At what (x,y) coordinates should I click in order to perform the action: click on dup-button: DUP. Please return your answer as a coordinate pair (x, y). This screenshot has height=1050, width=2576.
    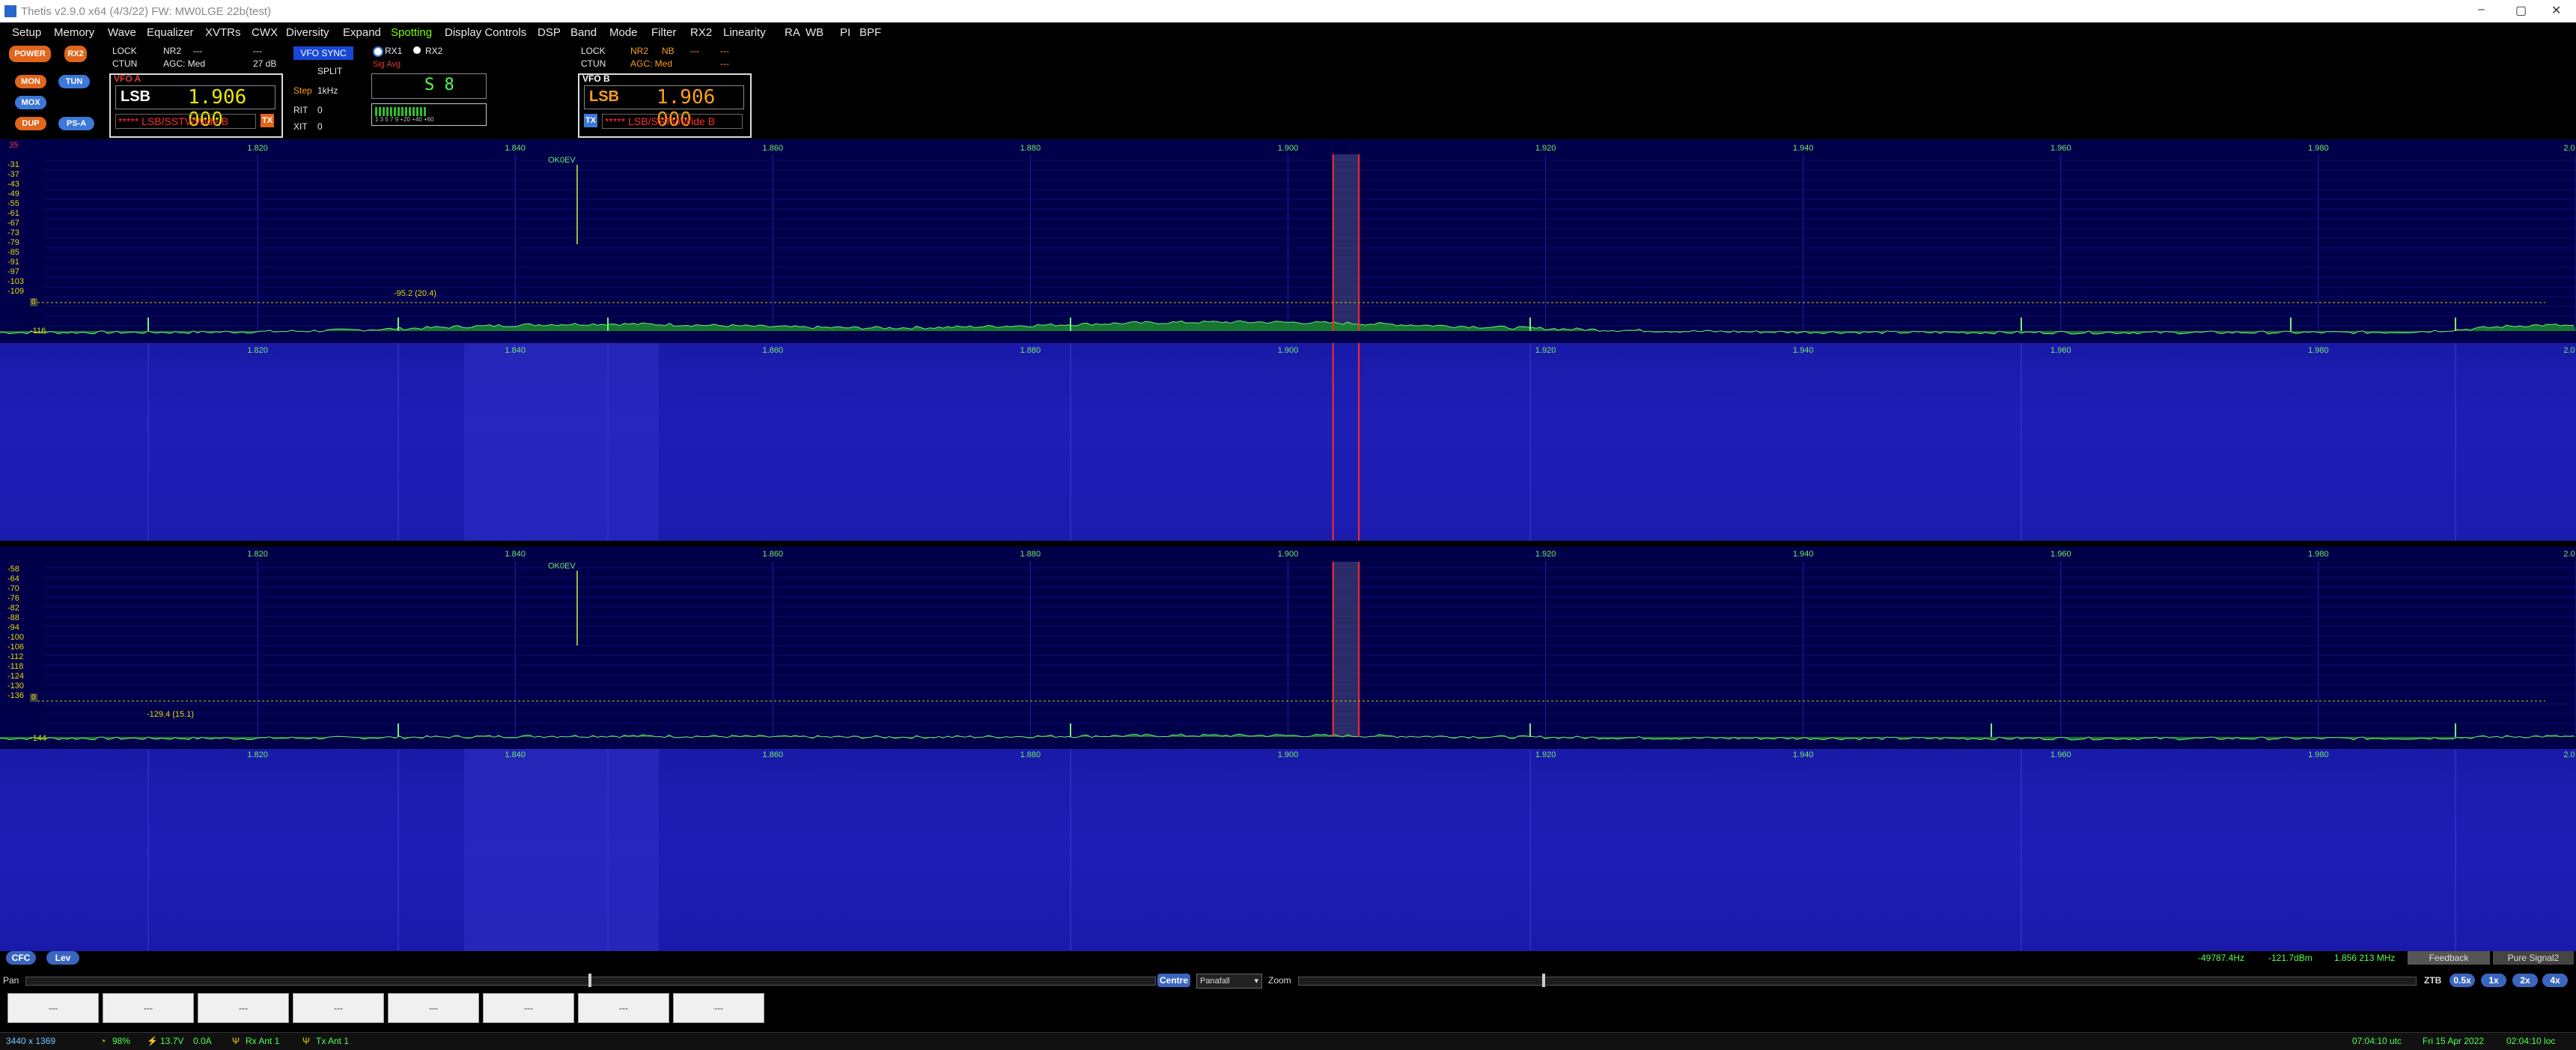
    Looking at the image, I should click on (31, 123).